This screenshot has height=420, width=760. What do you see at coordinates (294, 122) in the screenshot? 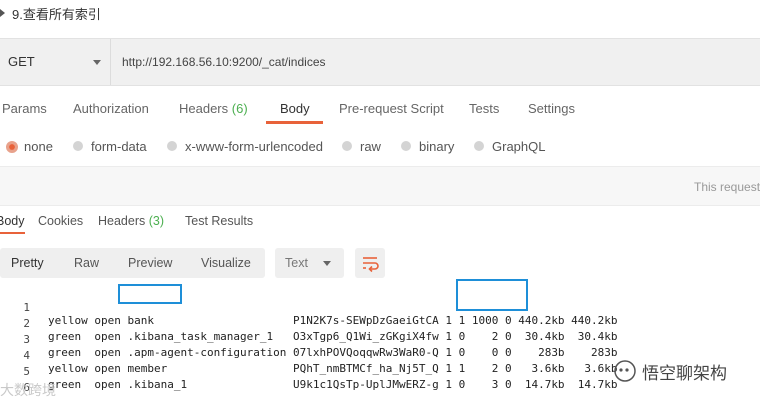
I see `active-tab-indicator` at bounding box center [294, 122].